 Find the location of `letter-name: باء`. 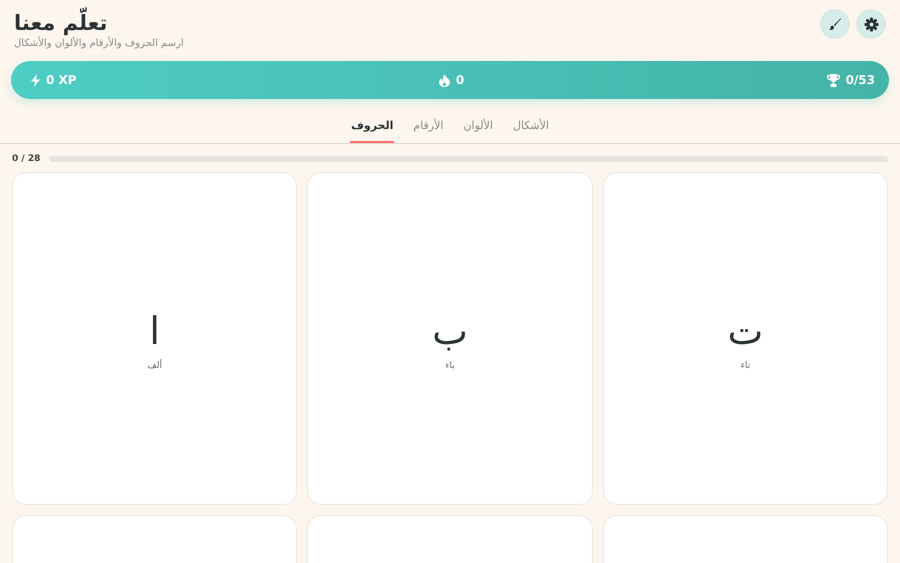

letter-name: باء is located at coordinates (450, 365).